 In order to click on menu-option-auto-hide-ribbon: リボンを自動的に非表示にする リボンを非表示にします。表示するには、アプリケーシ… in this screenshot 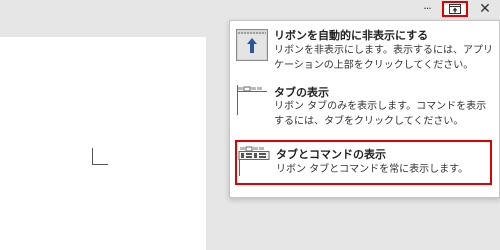, I will do `click(364, 50)`.